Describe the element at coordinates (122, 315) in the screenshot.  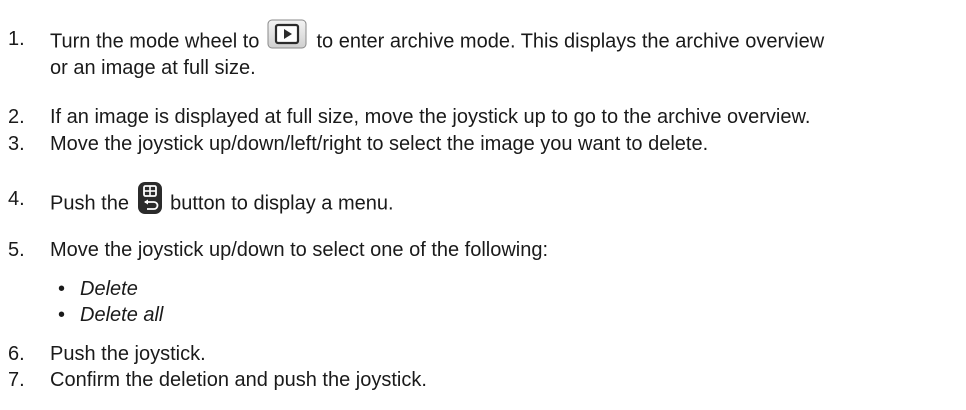
I see `option-delete-all: Delete all` at that location.